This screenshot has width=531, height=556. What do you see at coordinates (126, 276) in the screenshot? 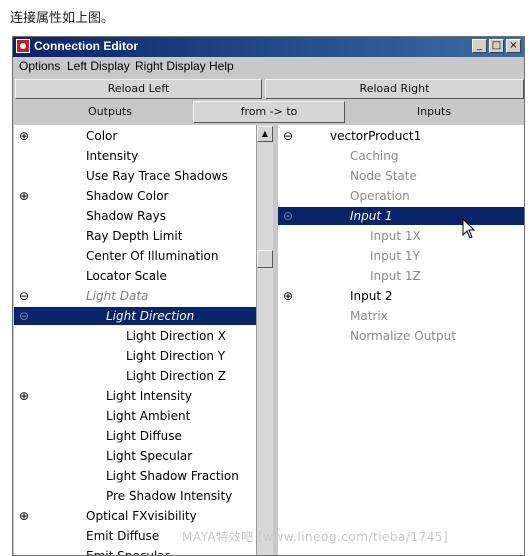
I see `attribute-label: Locator Scale` at bounding box center [126, 276].